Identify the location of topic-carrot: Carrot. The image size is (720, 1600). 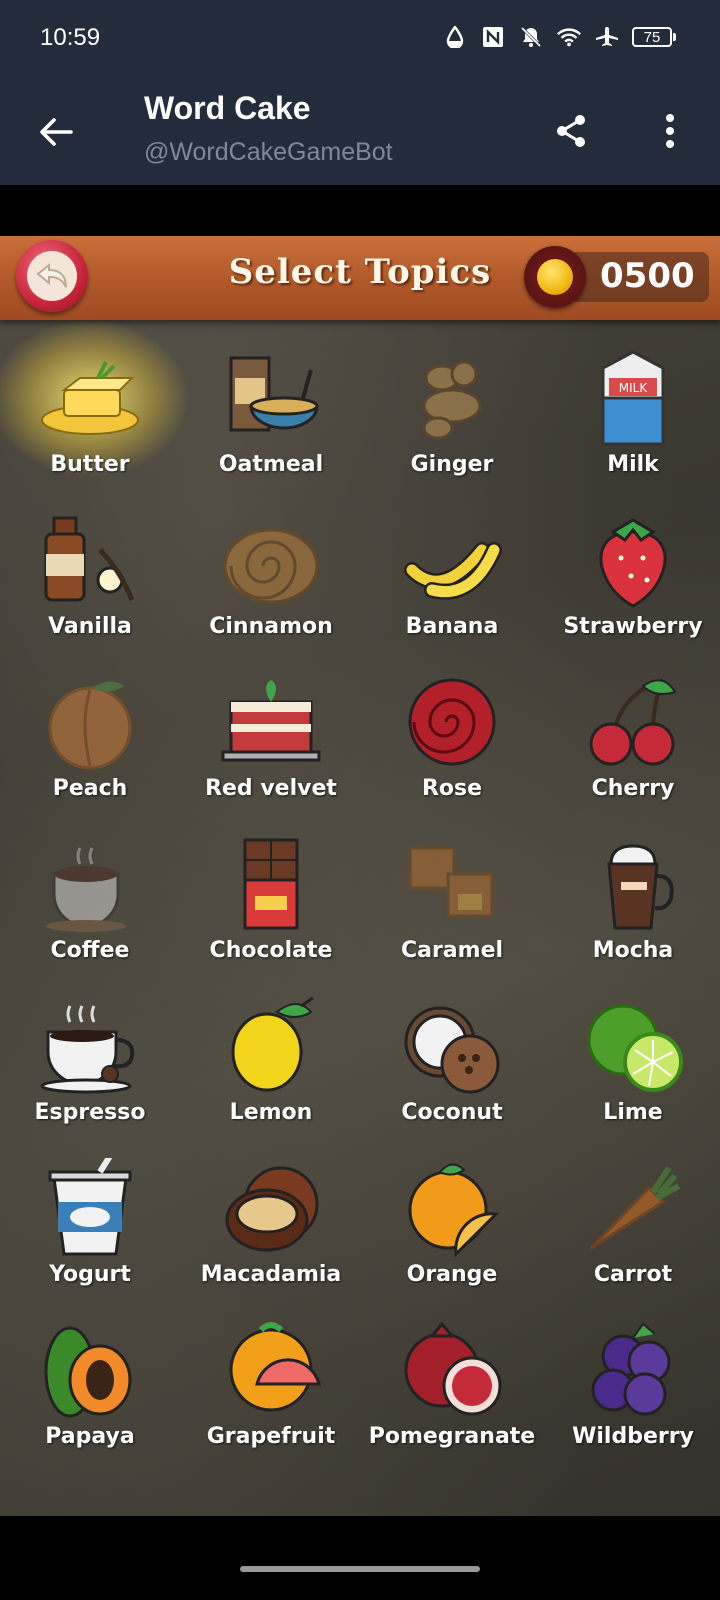
(631, 1240).